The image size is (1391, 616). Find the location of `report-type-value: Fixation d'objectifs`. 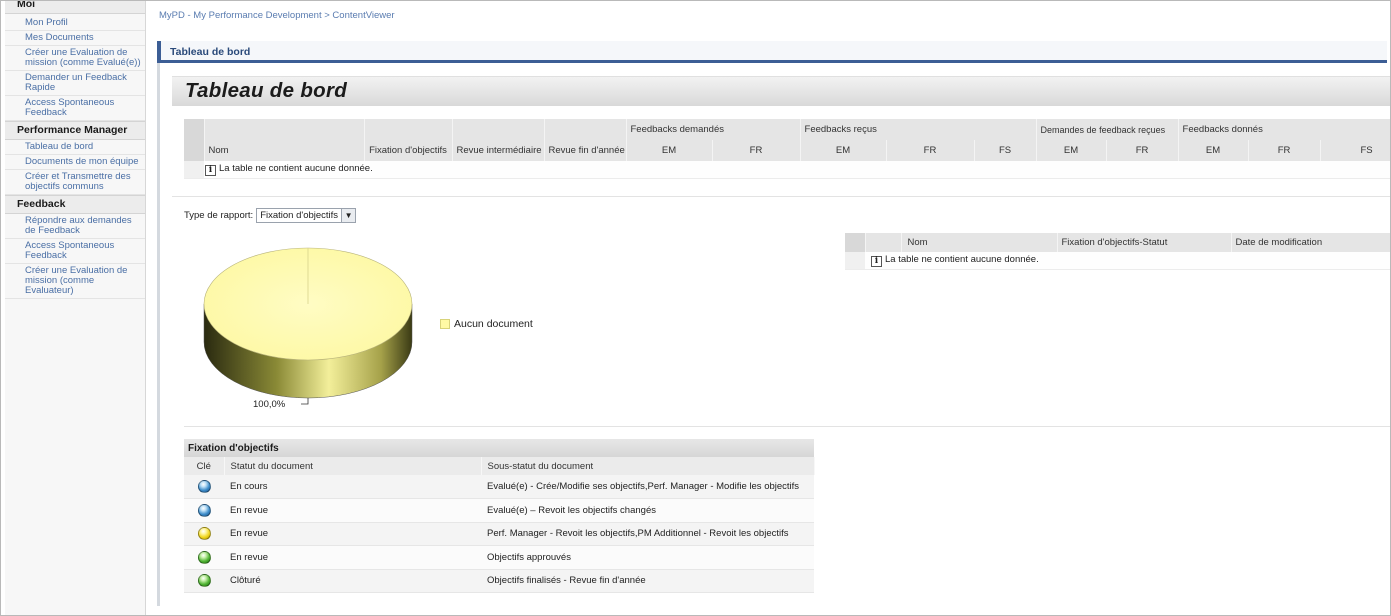

report-type-value: Fixation d'objectifs is located at coordinates (299, 215).